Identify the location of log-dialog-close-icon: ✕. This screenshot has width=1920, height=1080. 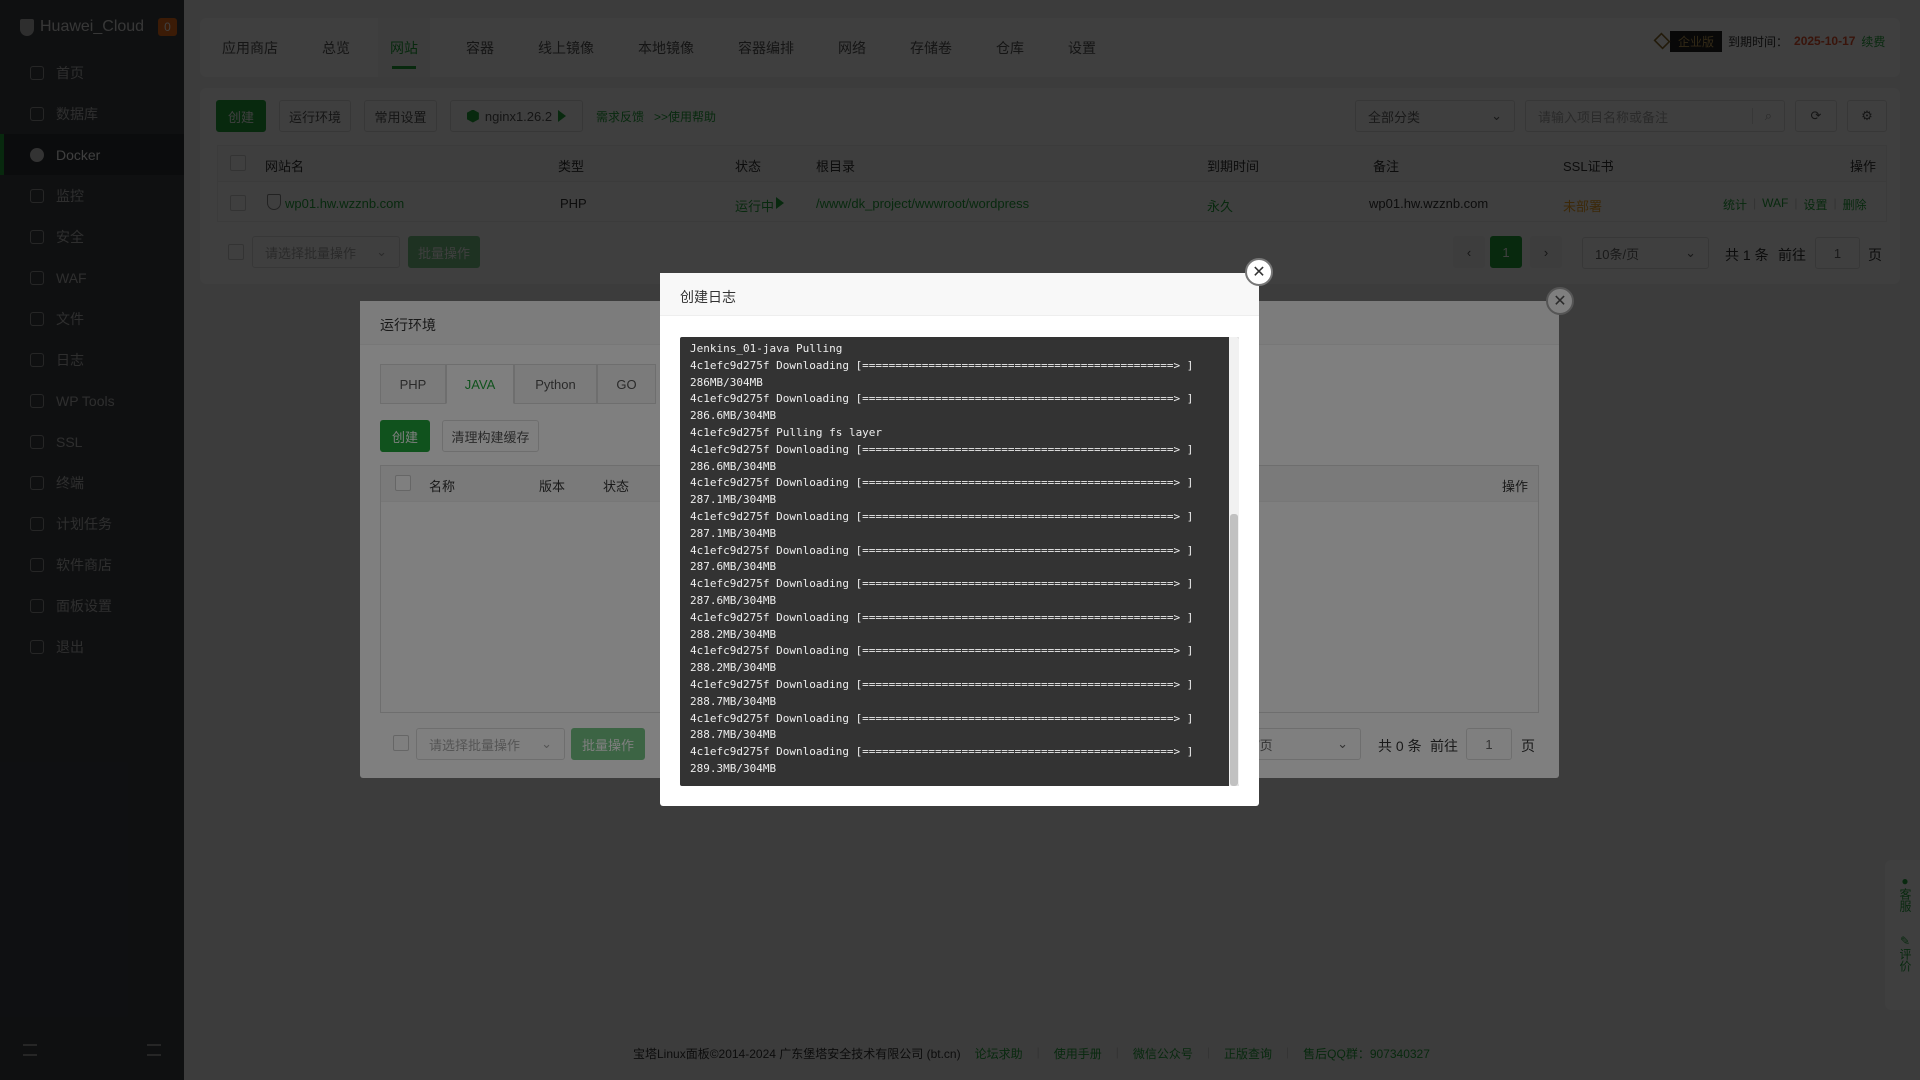
(1259, 272).